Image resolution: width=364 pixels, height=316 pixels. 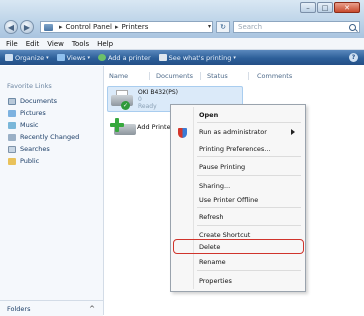 I want to click on searches-icon, so click(x=12, y=149).